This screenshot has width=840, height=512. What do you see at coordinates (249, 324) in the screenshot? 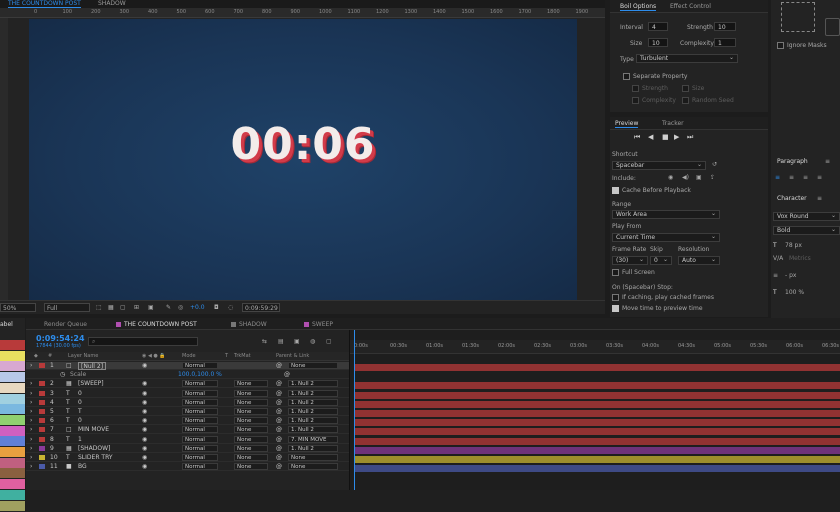
I see `tab-shadow: SHADOW` at bounding box center [249, 324].